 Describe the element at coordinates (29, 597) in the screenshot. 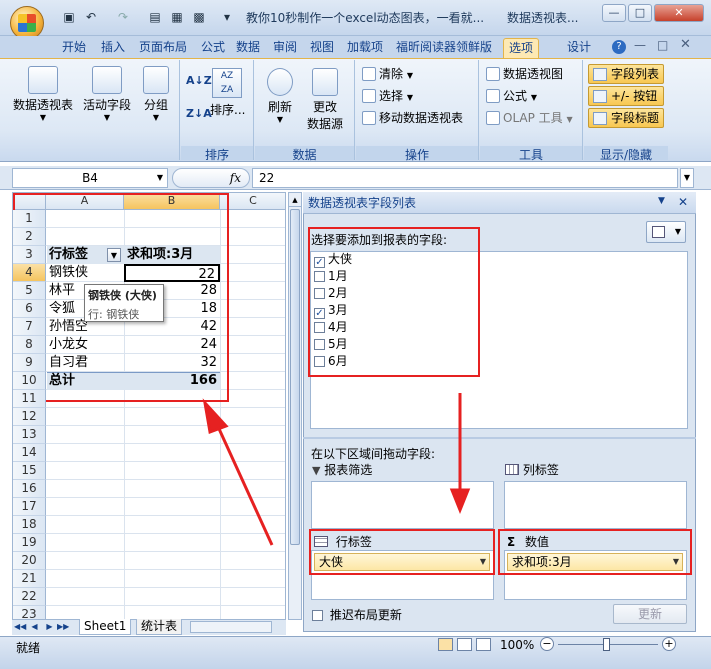

I see `row-header: 22` at that location.